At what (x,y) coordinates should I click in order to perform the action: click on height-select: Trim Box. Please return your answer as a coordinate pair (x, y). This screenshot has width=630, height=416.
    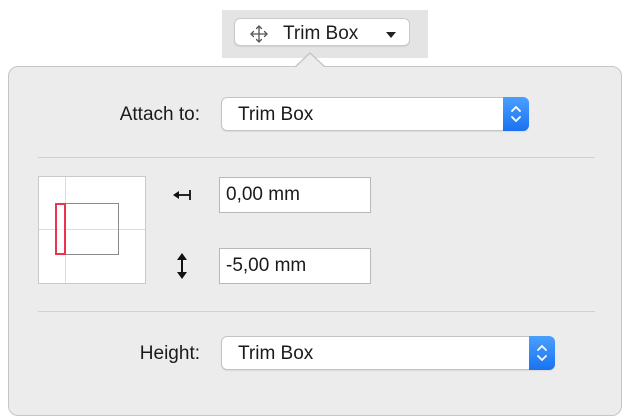
    Looking at the image, I should click on (388, 353).